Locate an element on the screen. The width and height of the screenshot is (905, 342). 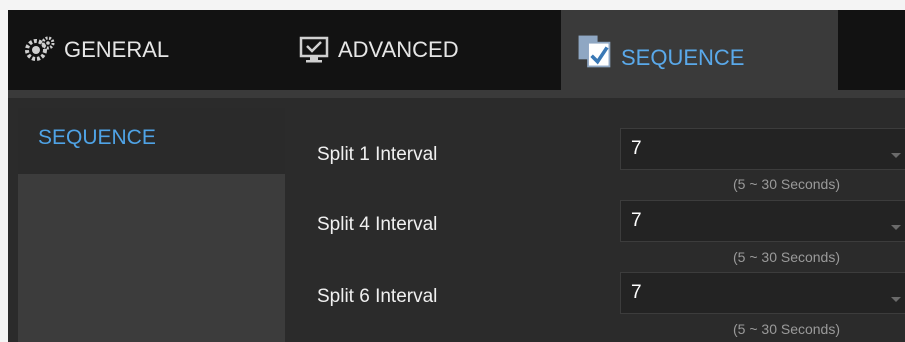
split4-interval-select: 7 is located at coordinates (762, 221).